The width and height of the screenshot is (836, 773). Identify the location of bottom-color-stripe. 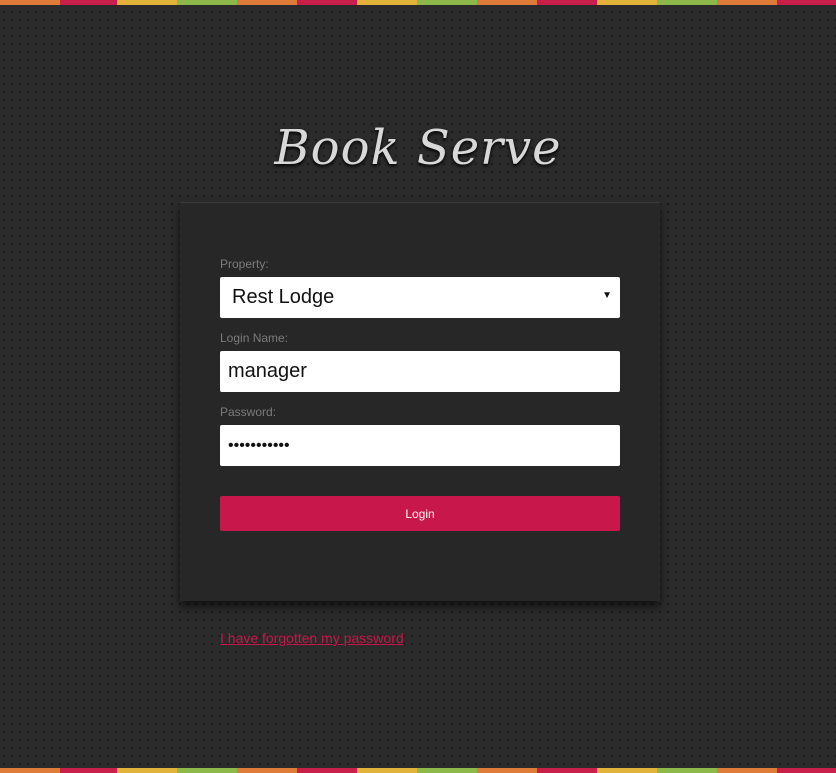
(418, 770).